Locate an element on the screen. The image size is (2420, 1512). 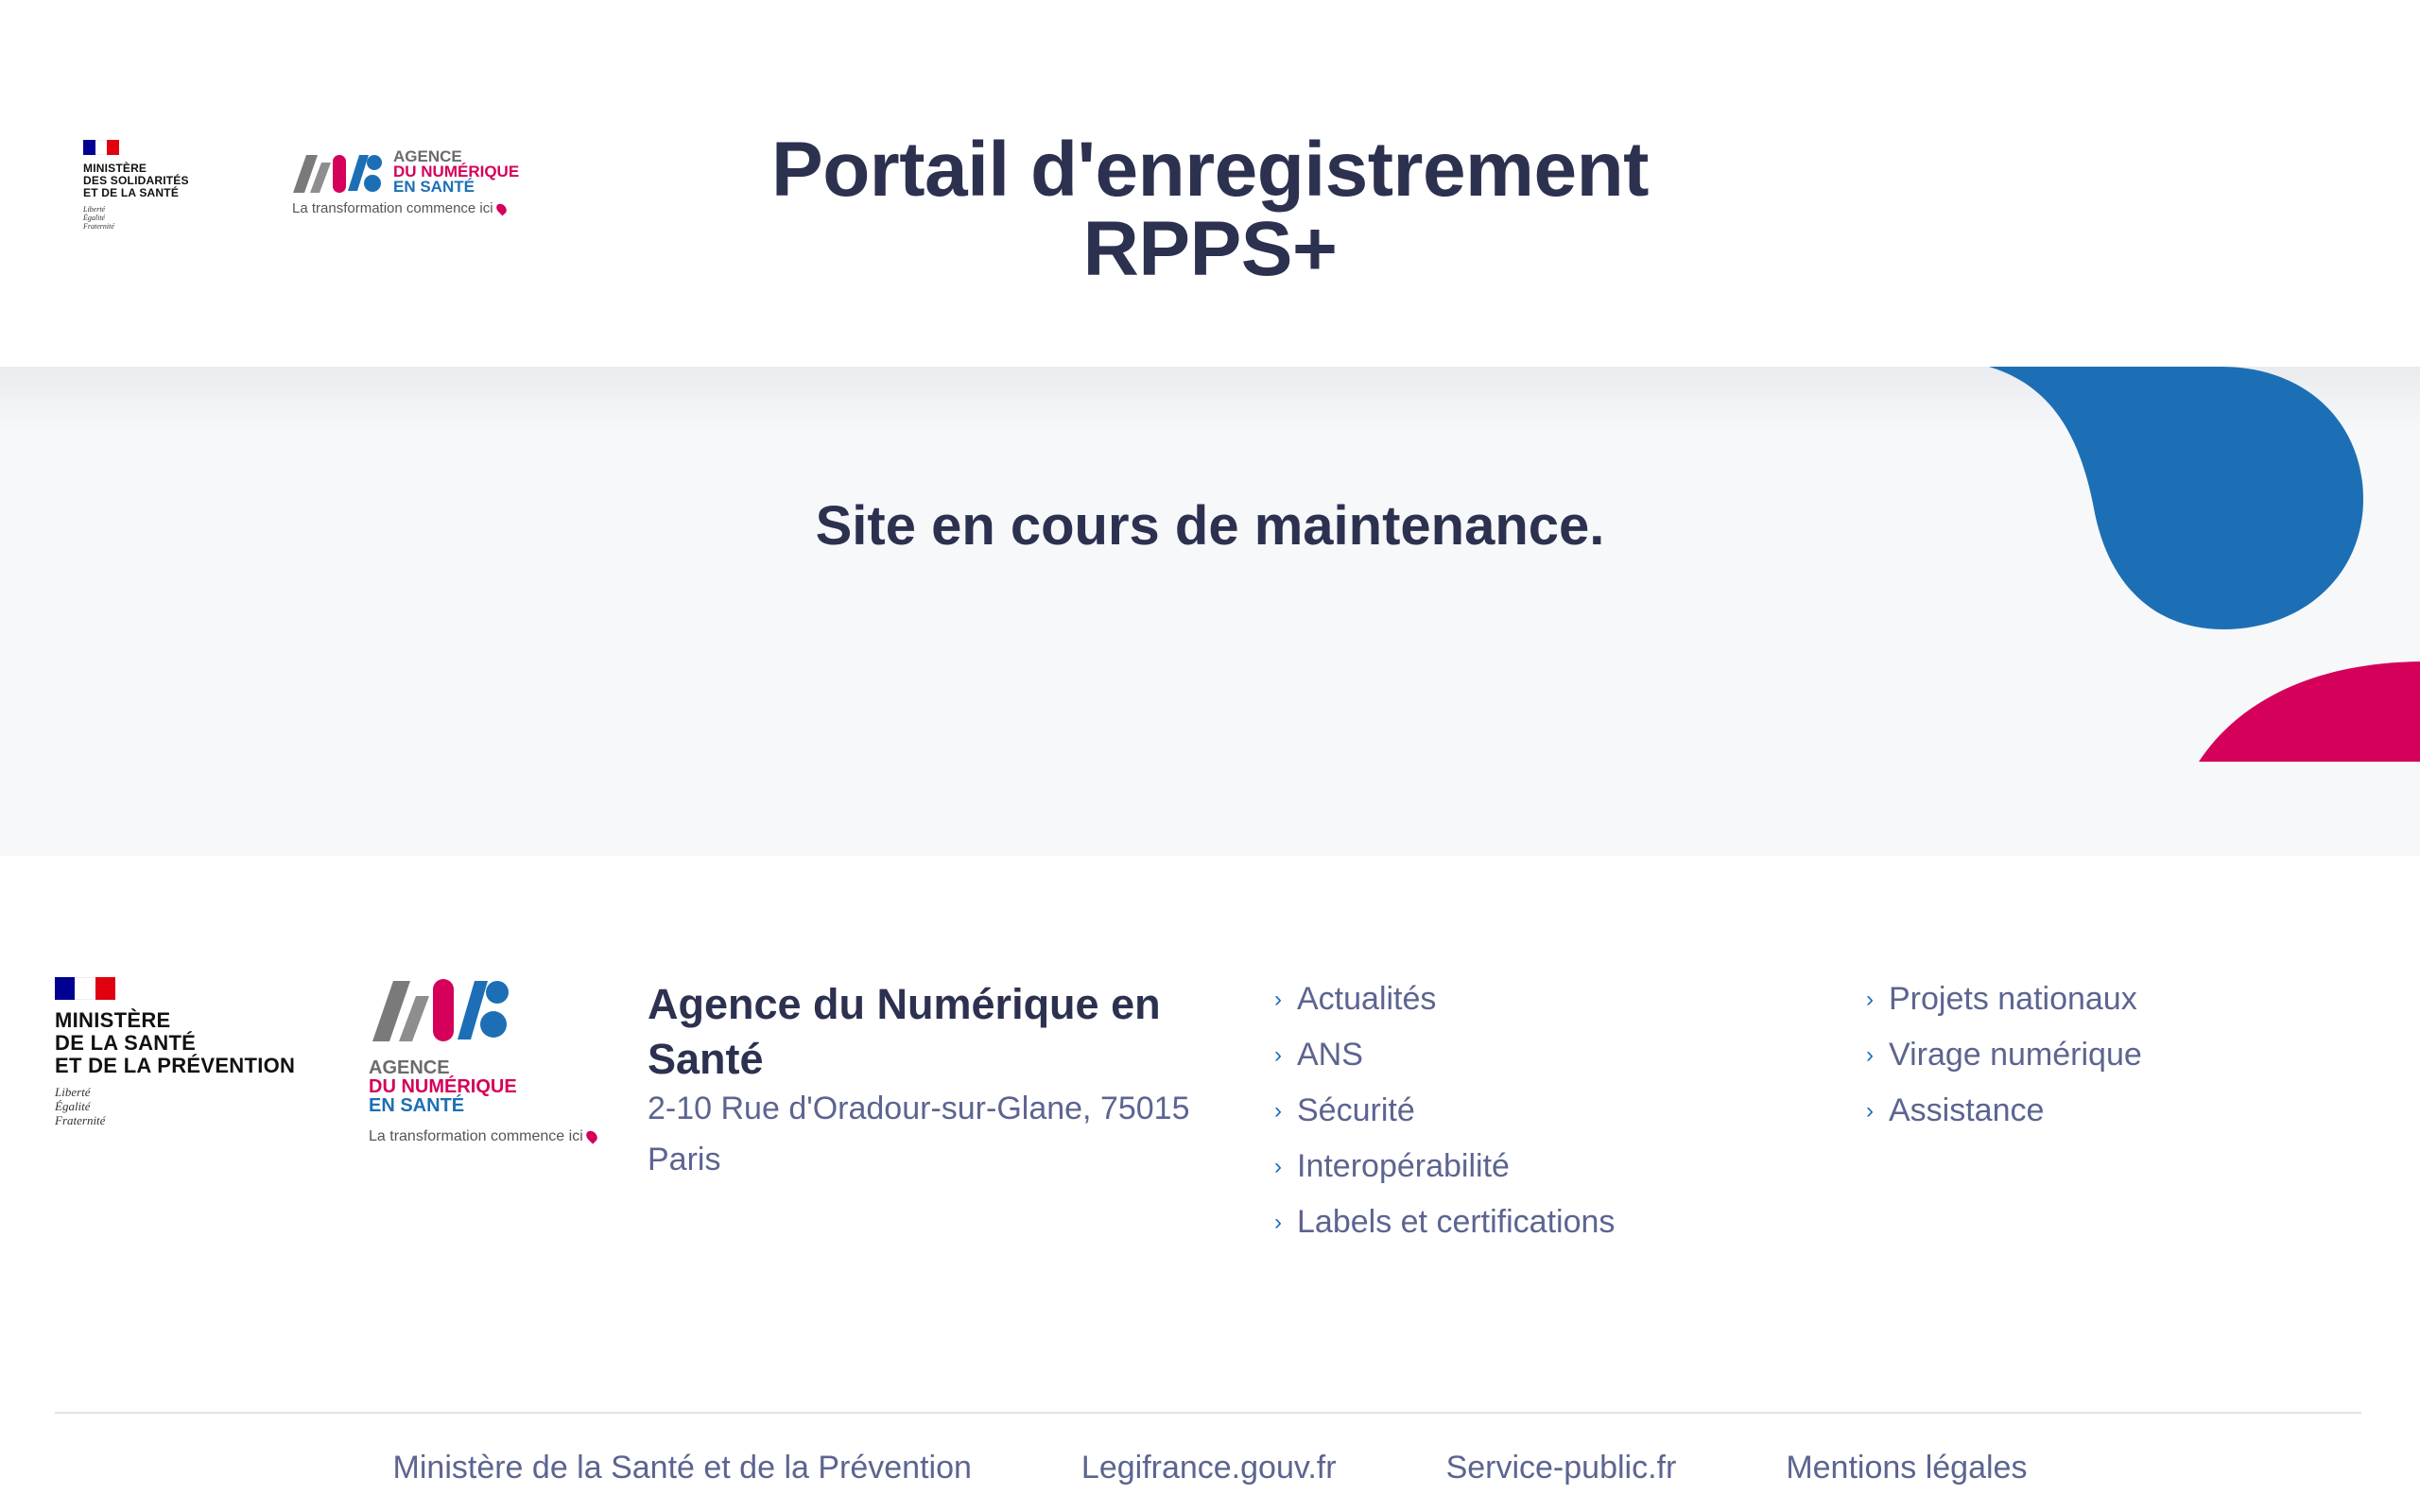
footer-link-assistance: › Assistance is located at coordinates (2004, 1111).